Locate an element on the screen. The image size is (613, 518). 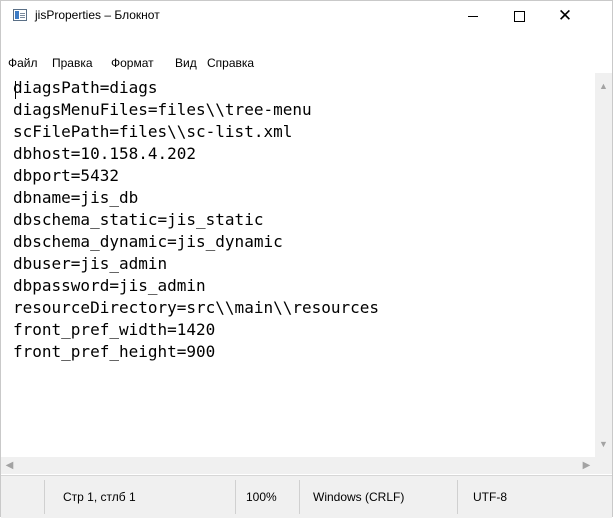
close-icon: ✕ is located at coordinates (565, 15).